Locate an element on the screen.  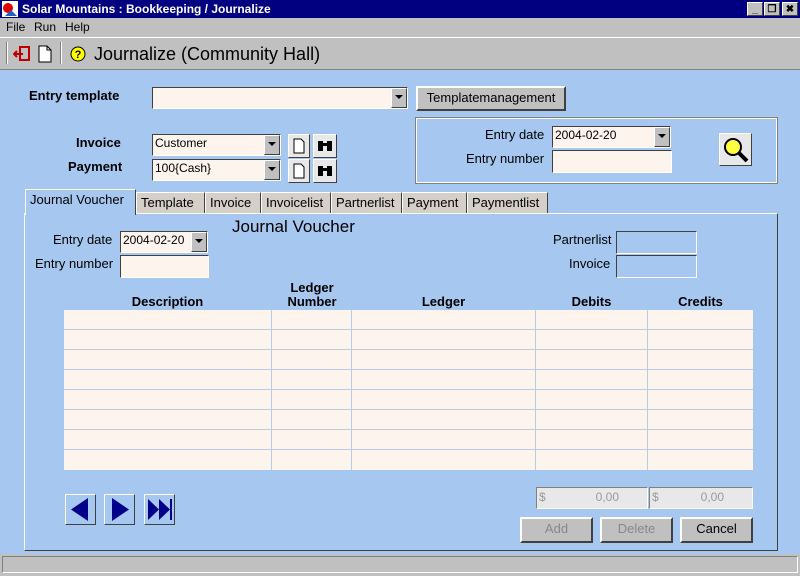
entry-number-input is located at coordinates (612, 161).